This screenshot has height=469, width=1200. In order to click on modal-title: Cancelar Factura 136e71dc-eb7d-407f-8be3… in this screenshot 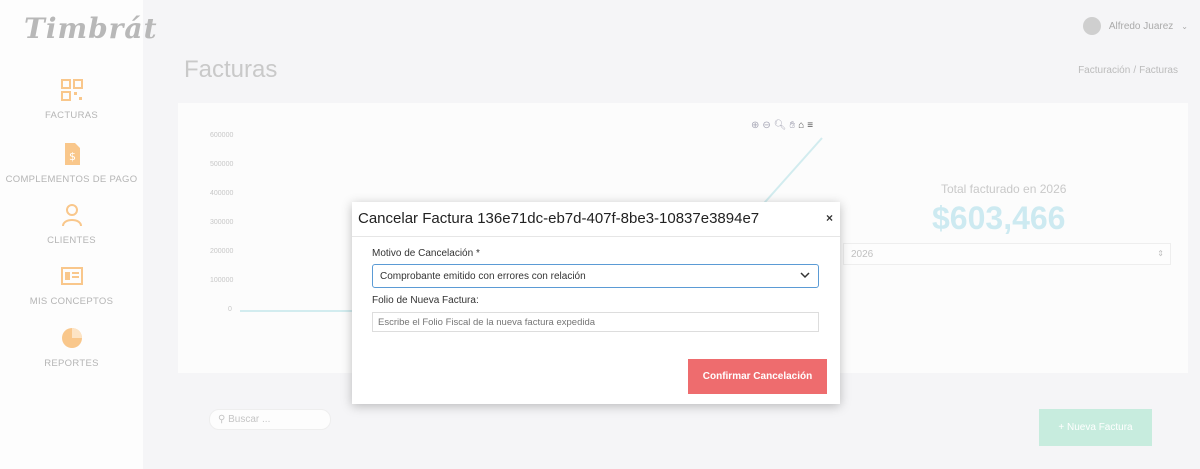, I will do `click(559, 218)`.